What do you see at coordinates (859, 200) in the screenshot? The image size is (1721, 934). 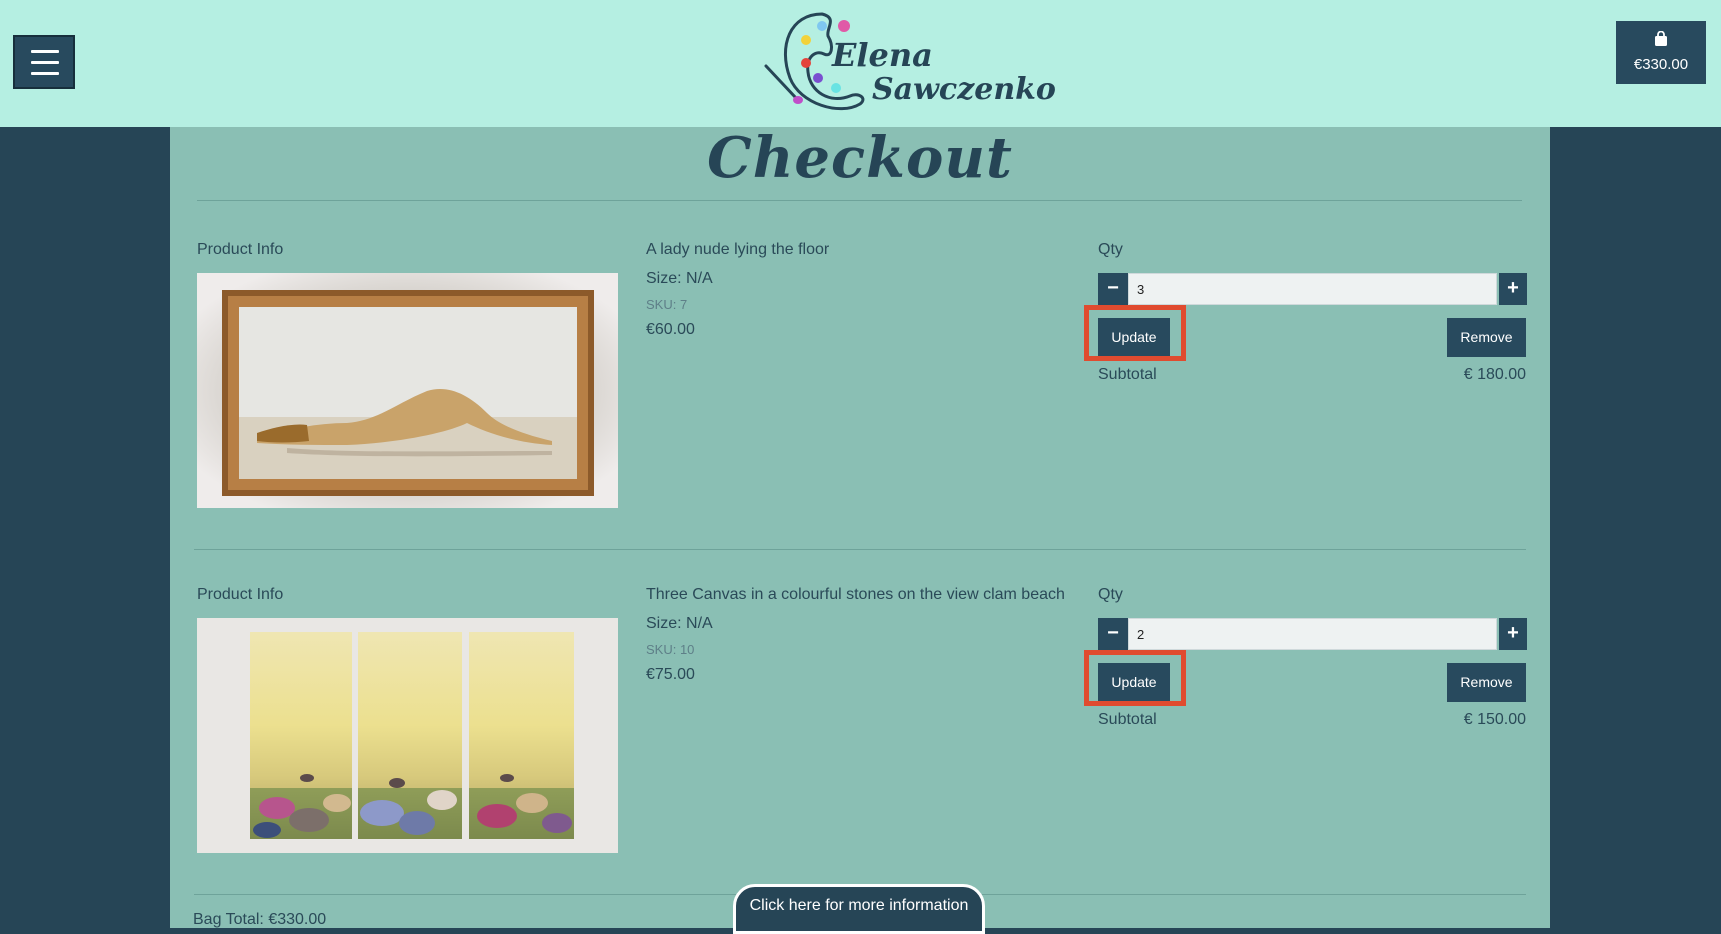 I see `title-divider` at bounding box center [859, 200].